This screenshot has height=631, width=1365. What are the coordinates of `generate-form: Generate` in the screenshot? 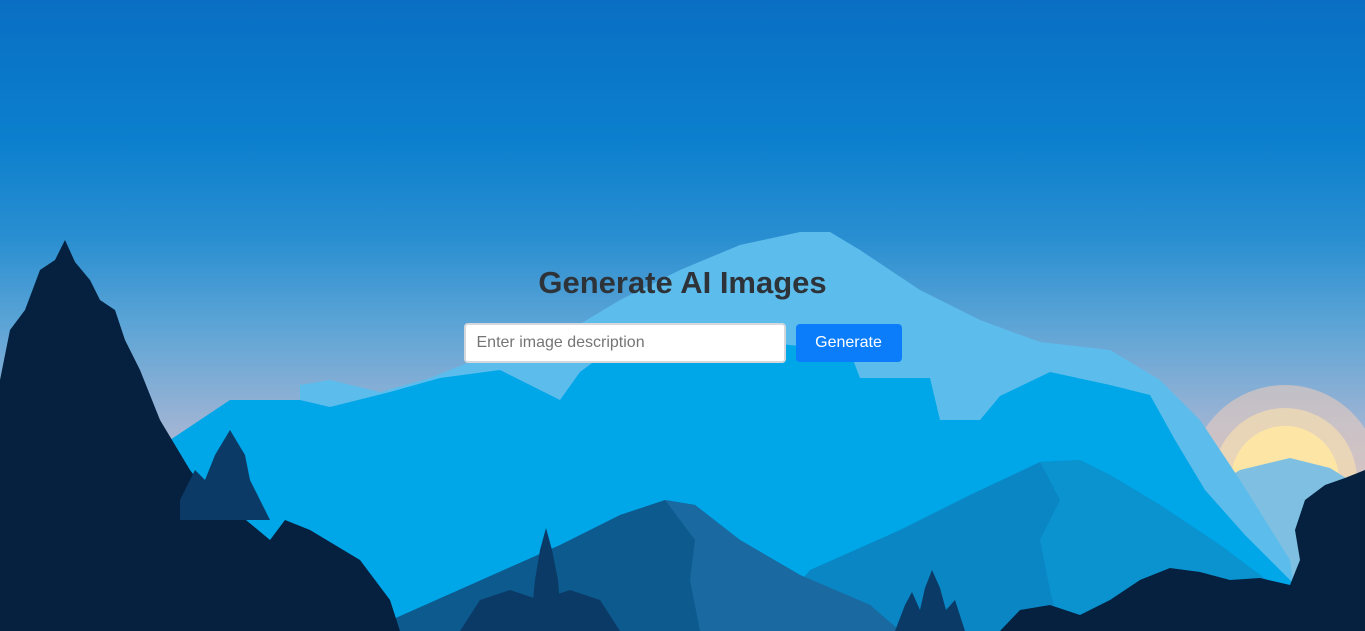 It's located at (682, 343).